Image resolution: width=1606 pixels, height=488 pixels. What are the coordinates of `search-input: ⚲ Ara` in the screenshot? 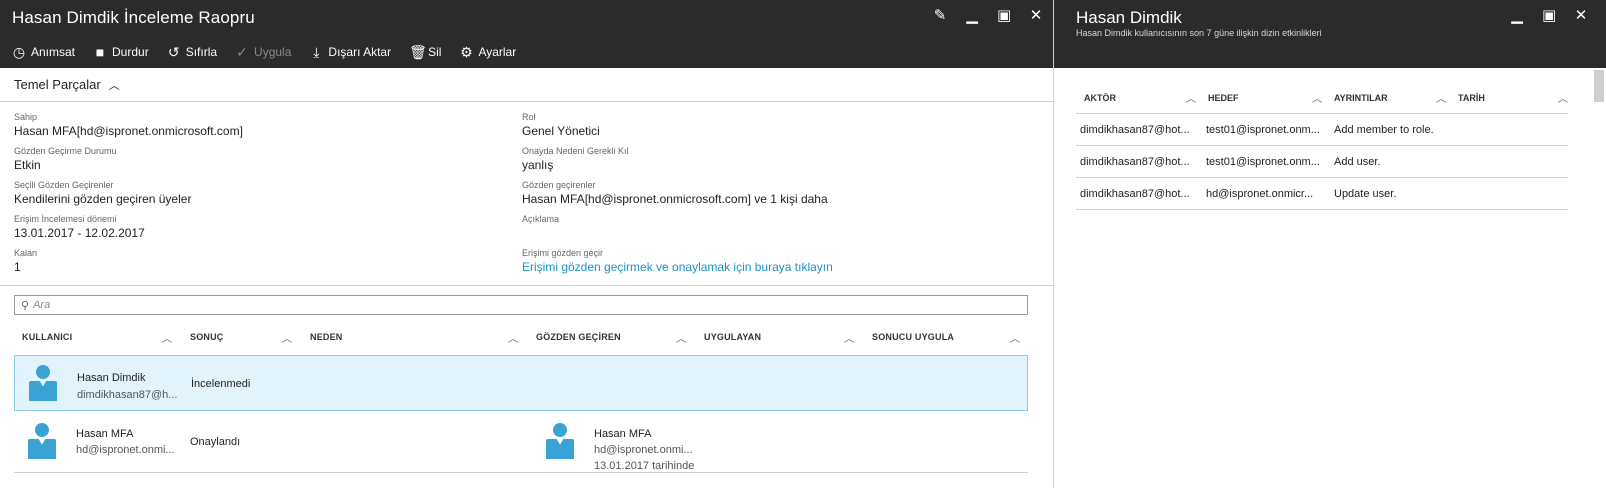 It's located at (521, 305).